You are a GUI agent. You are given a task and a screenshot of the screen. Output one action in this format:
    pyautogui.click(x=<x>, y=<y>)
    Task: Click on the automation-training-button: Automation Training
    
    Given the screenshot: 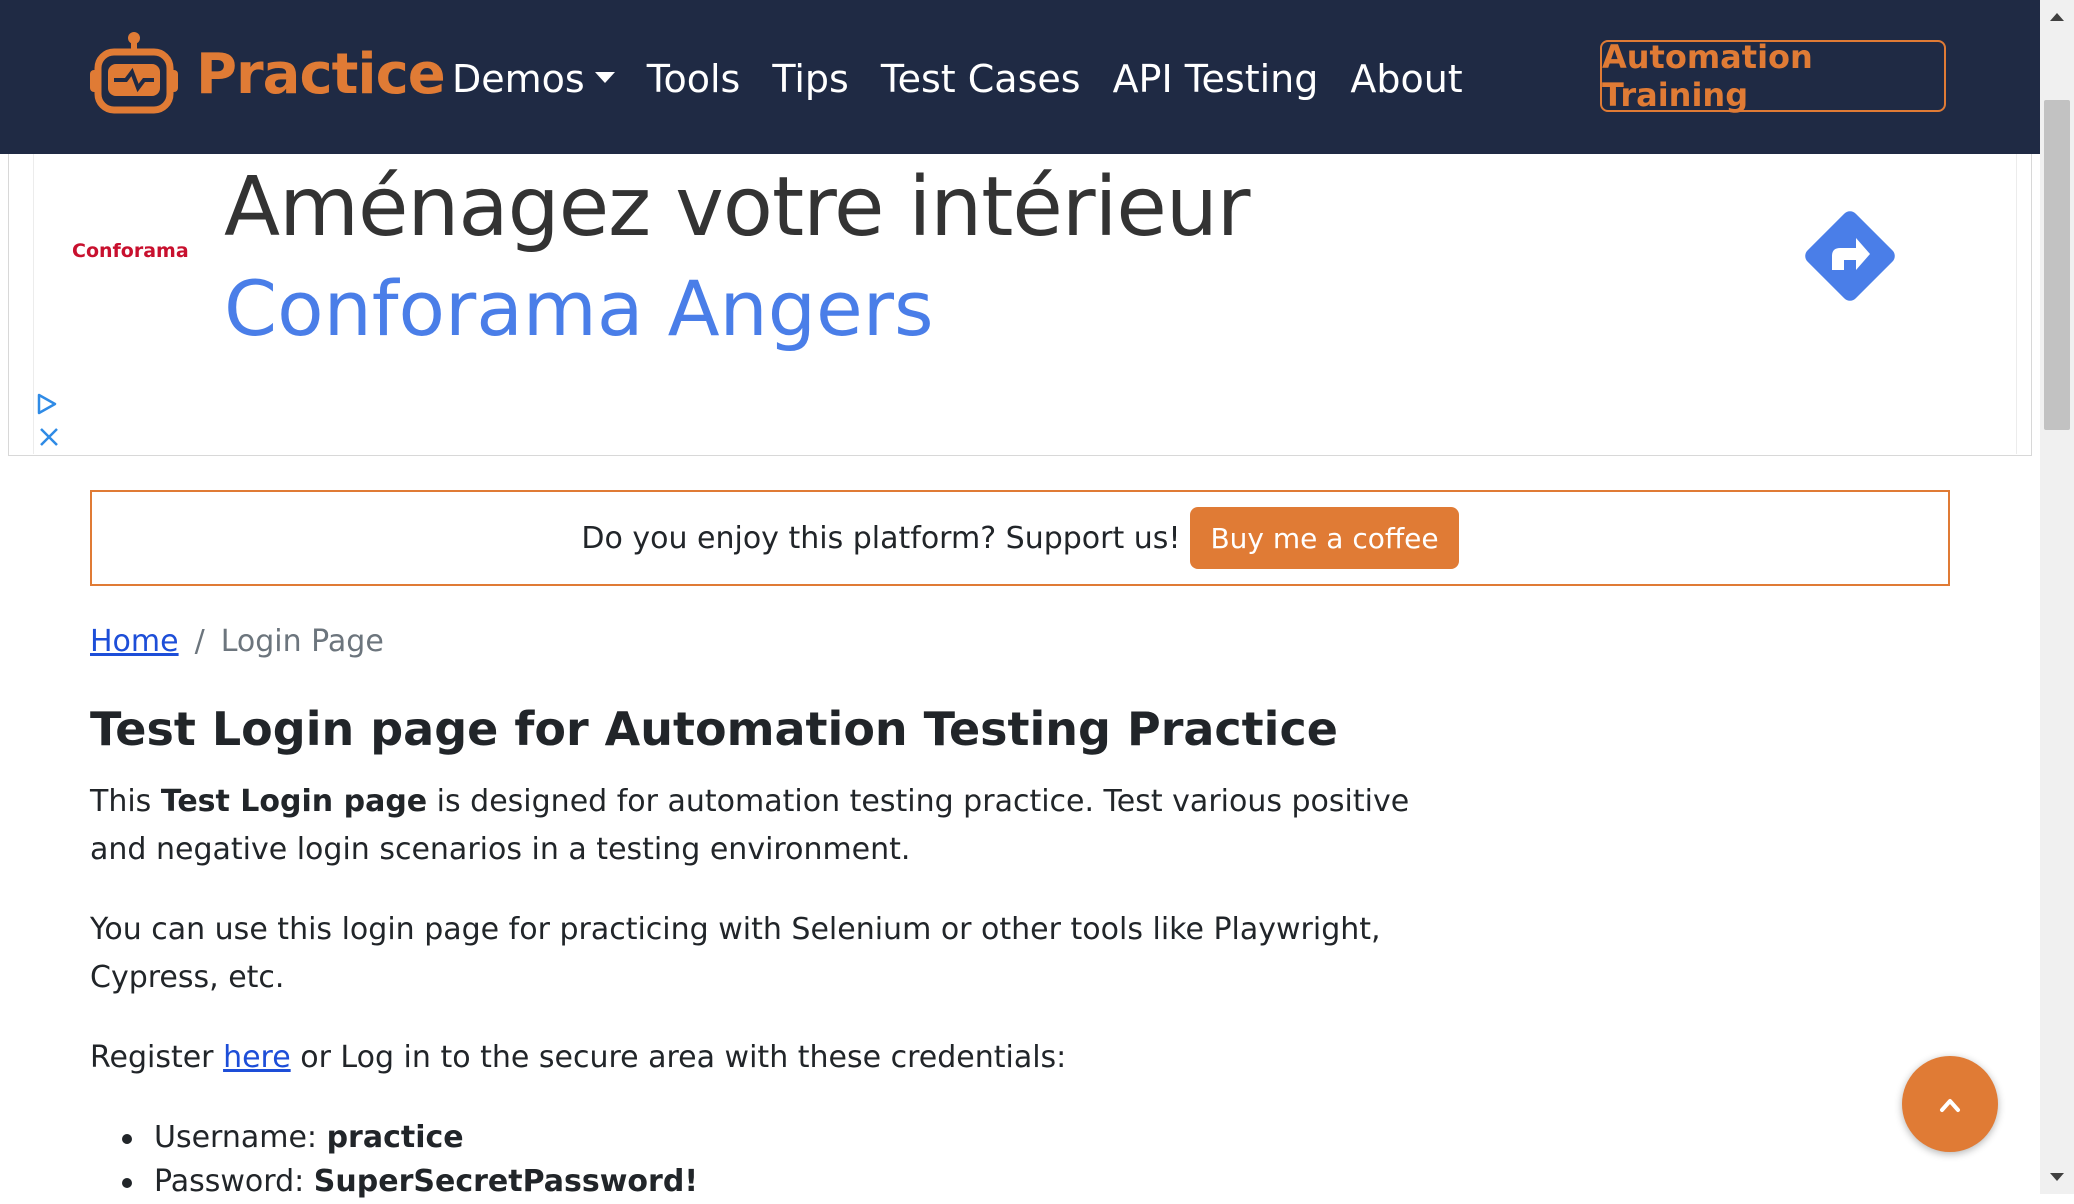 What is the action you would take?
    pyautogui.click(x=1773, y=76)
    